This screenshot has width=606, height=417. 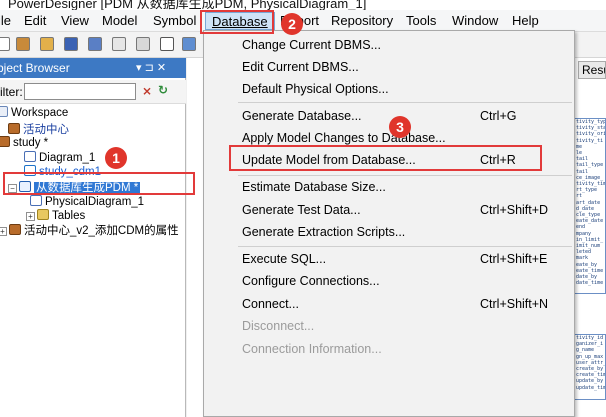 What do you see at coordinates (11, 92) in the screenshot?
I see `filter-label: ilter:` at bounding box center [11, 92].